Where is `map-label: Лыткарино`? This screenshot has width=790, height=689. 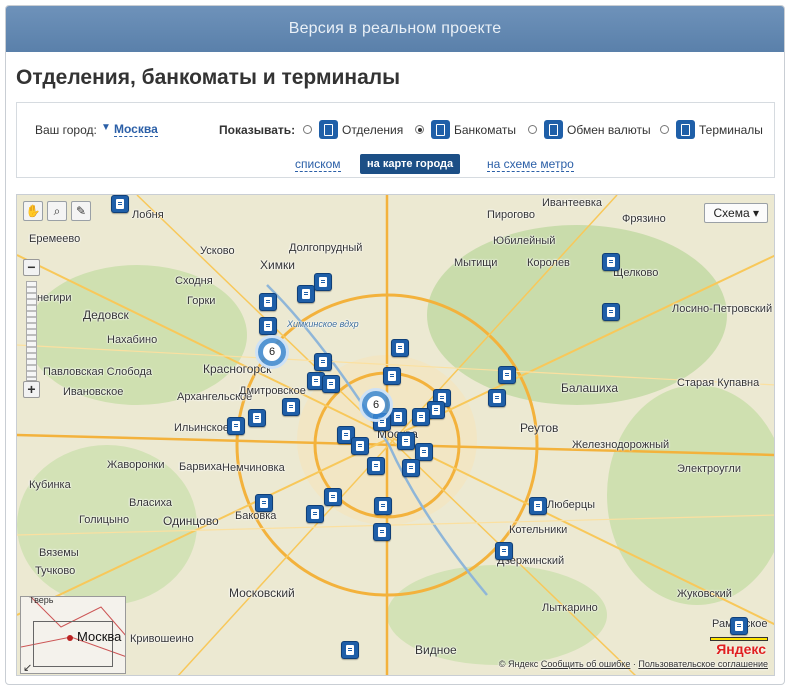 map-label: Лыткарино is located at coordinates (570, 608).